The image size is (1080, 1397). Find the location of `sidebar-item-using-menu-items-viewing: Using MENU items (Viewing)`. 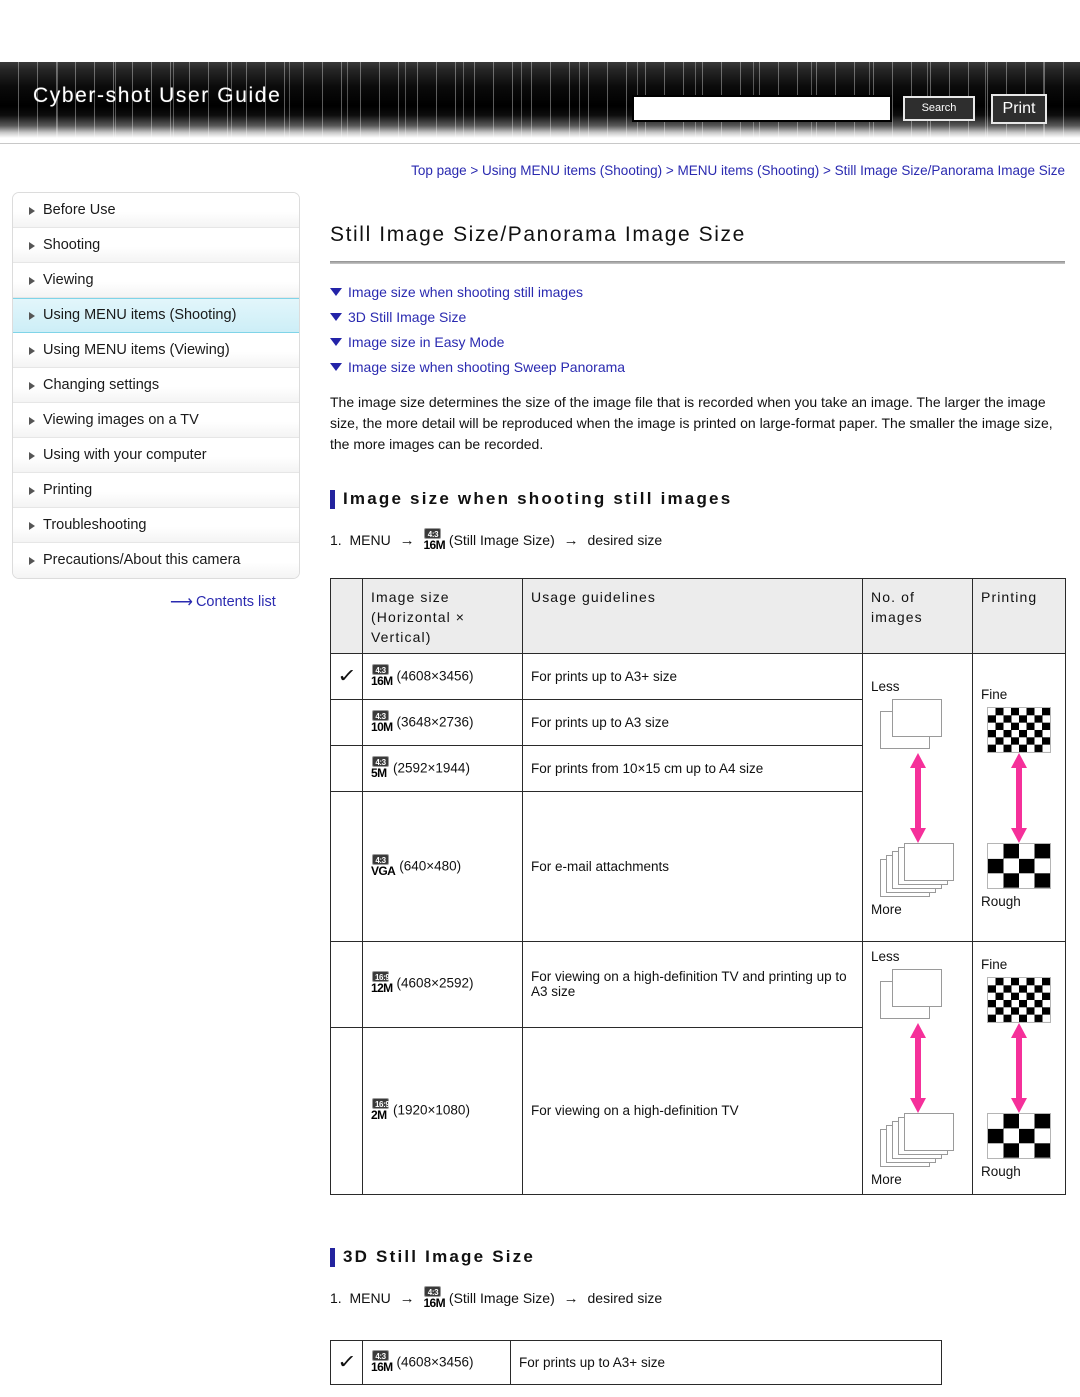

sidebar-item-using-menu-items-viewing: Using MENU items (Viewing) is located at coordinates (156, 350).